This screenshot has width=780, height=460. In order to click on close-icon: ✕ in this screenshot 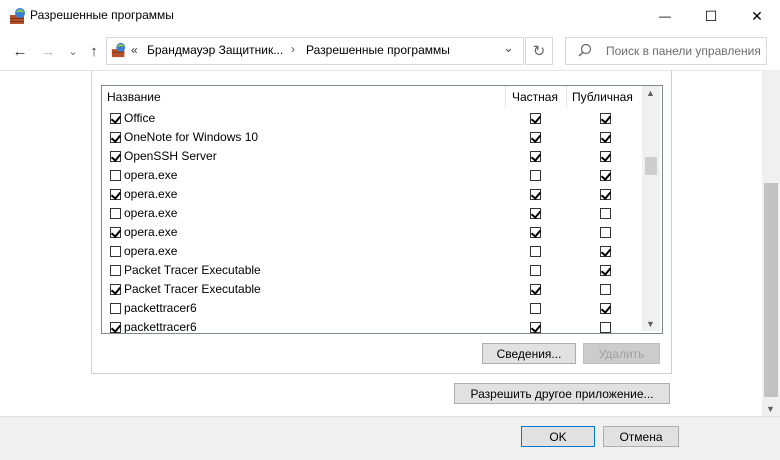, I will do `click(757, 15)`.